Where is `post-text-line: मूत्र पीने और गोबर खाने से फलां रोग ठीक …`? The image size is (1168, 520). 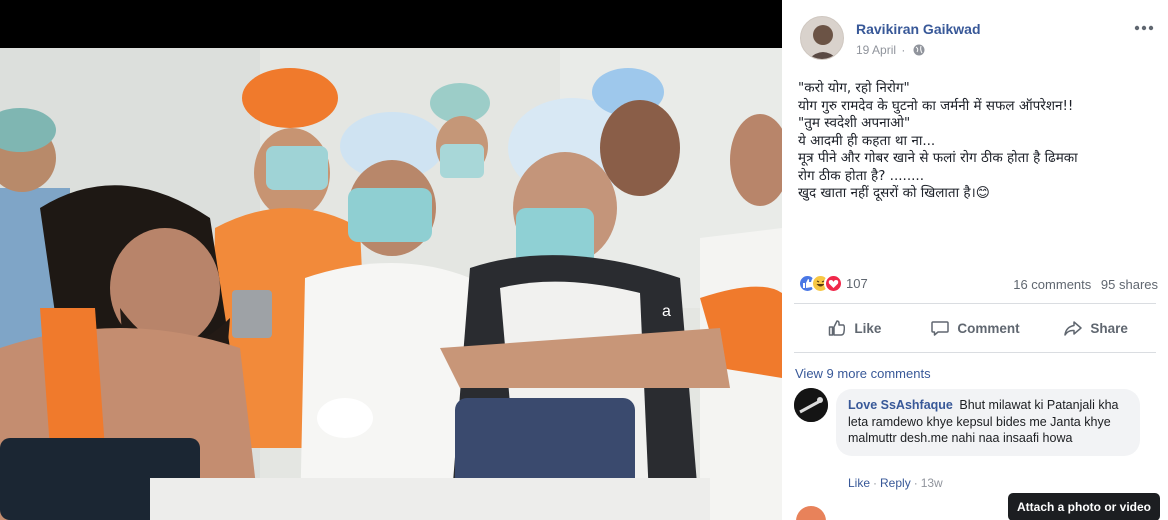
post-text-line: मूत्र पीने और गोबर खाने से फलां रोग ठीक … is located at coordinates (938, 158).